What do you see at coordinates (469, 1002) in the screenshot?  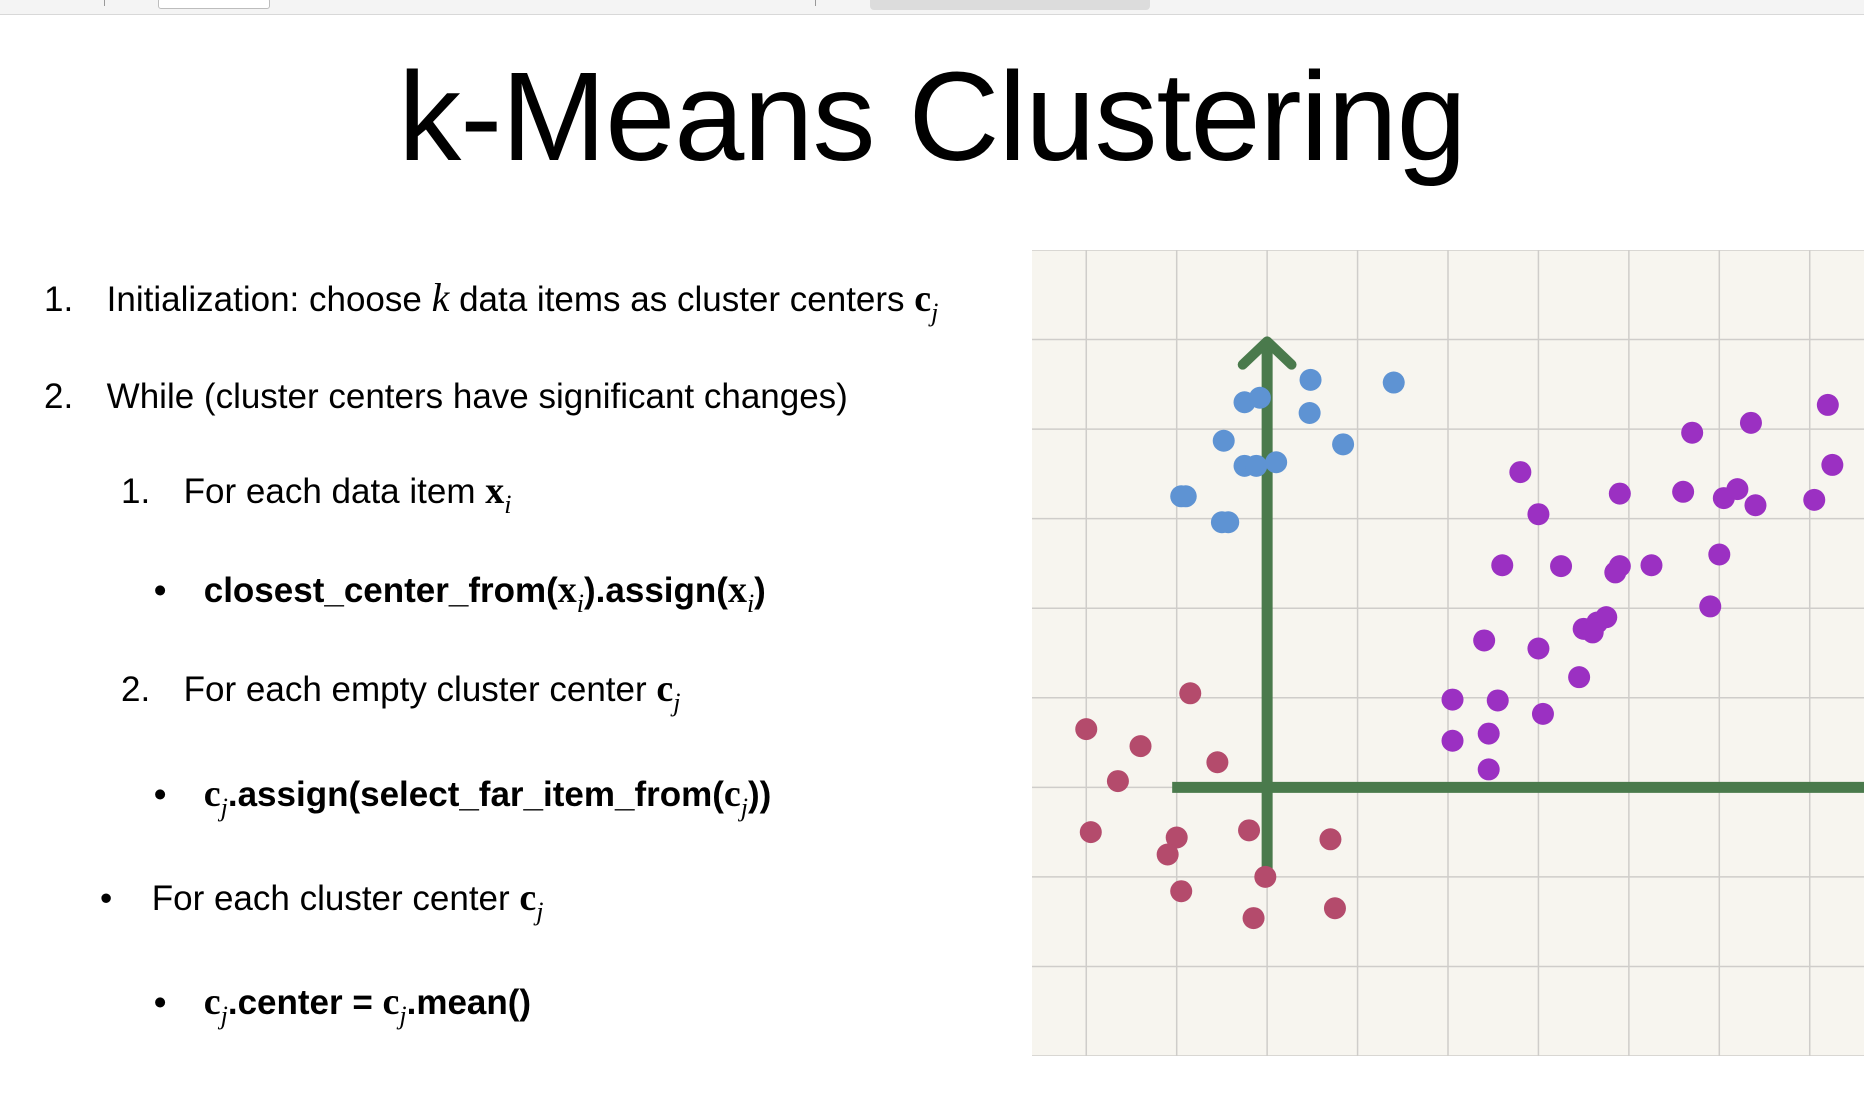 I see `code-text: .mean()` at bounding box center [469, 1002].